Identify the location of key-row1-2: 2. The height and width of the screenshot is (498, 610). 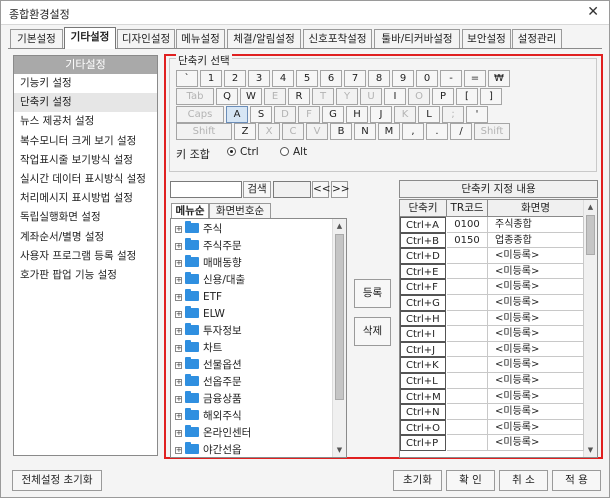
(235, 78).